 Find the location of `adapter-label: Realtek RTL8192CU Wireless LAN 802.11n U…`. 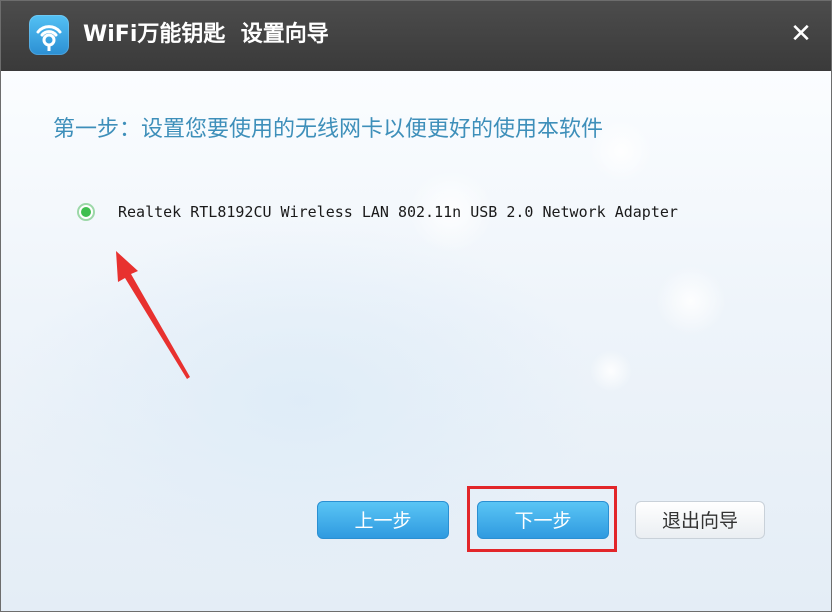

adapter-label: Realtek RTL8192CU Wireless LAN 802.11n U… is located at coordinates (398, 212).